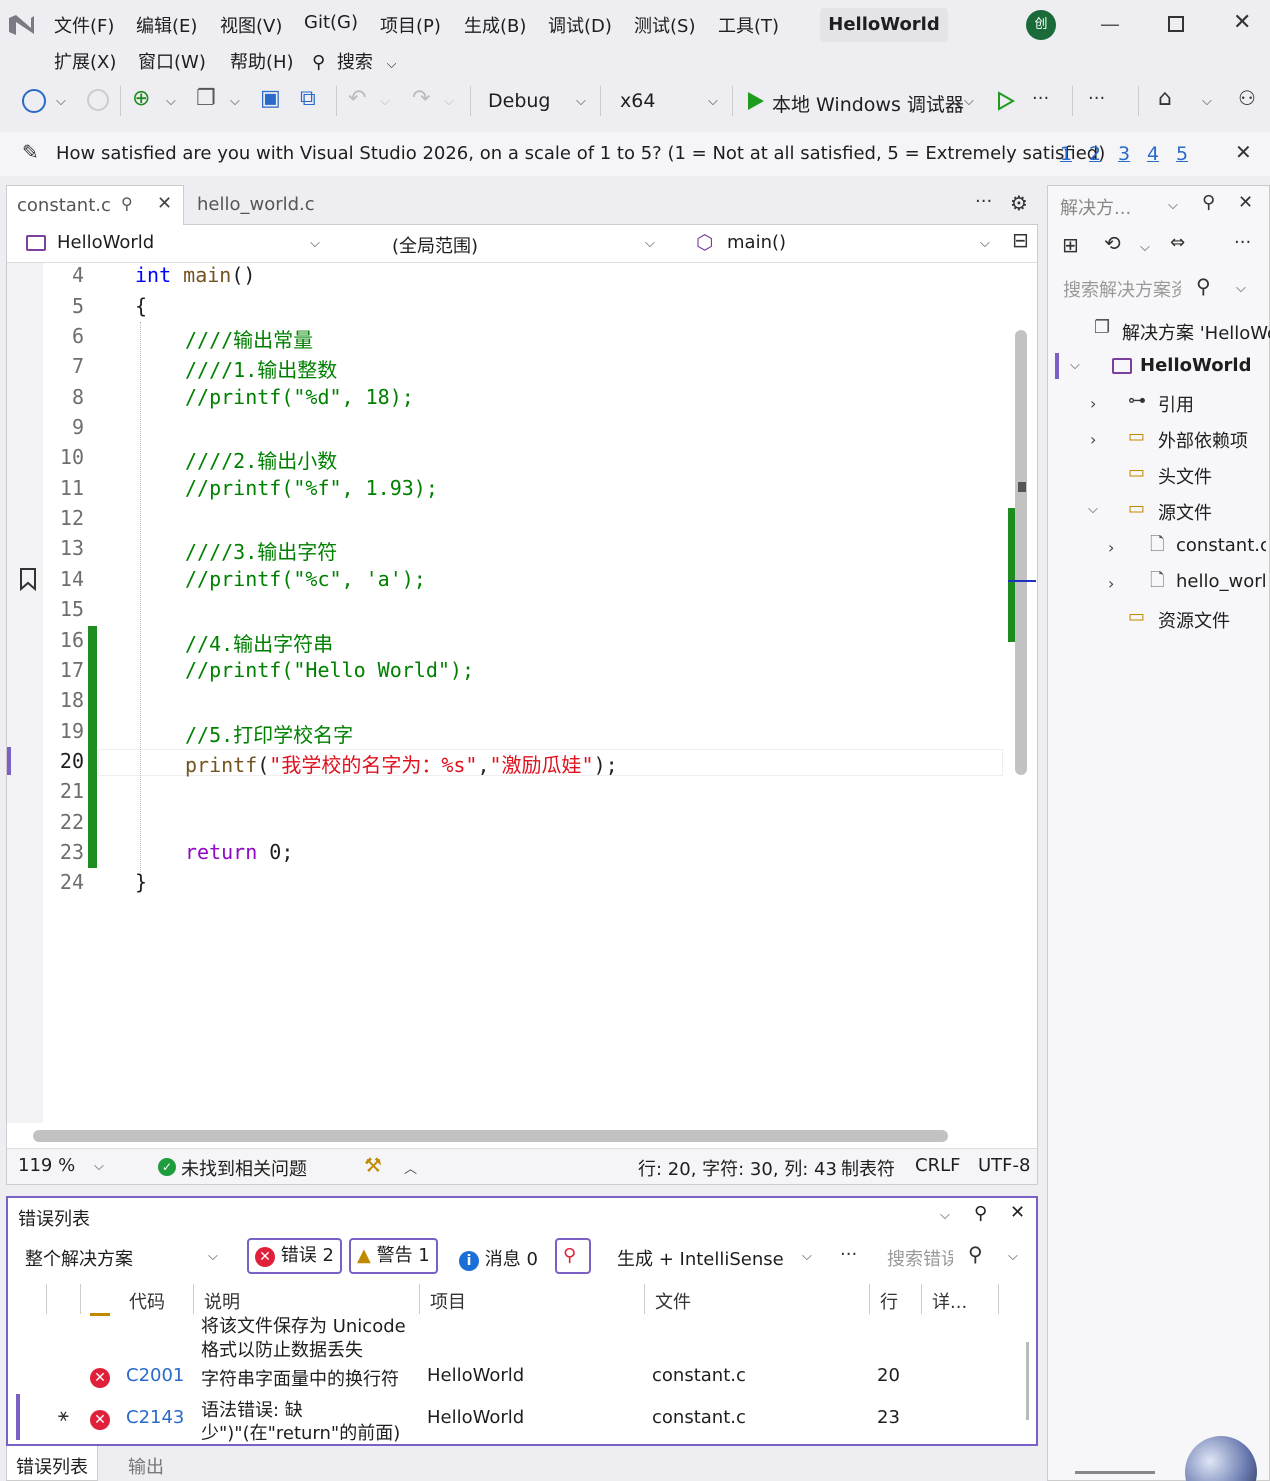  I want to click on chevron-up-icon: ︿, so click(410, 1167).